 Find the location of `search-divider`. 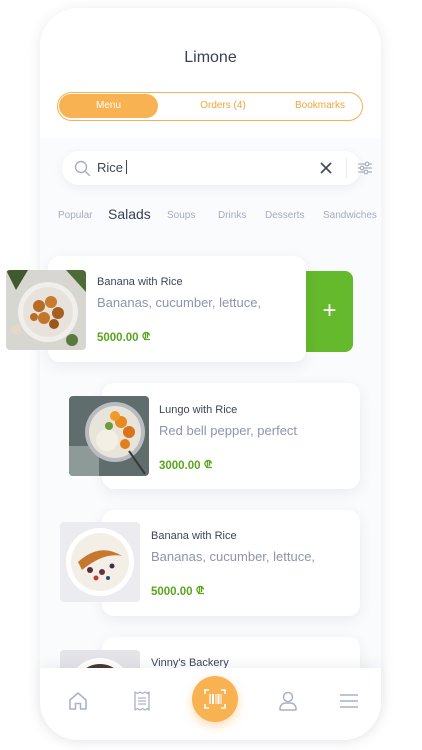

search-divider is located at coordinates (346, 168).